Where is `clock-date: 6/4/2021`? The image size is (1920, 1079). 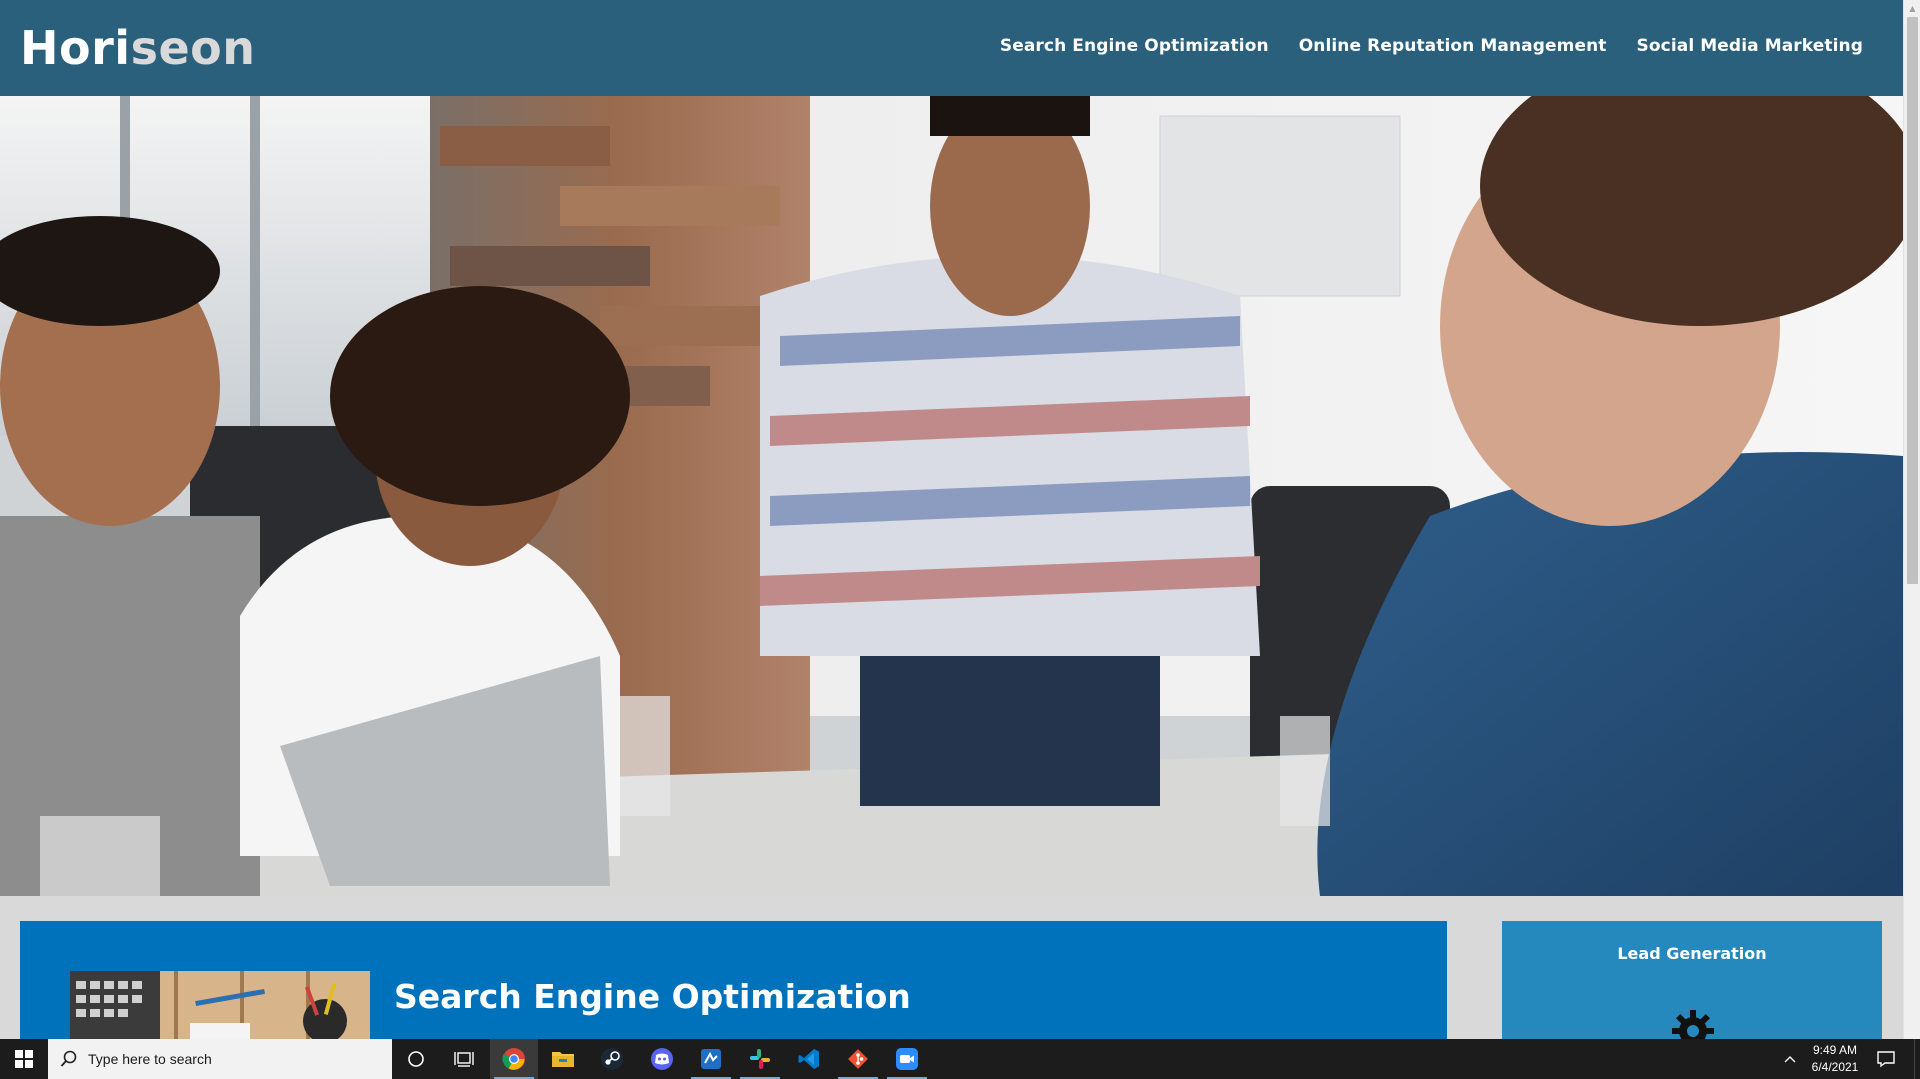
clock-date: 6/4/2021 is located at coordinates (1835, 1067).